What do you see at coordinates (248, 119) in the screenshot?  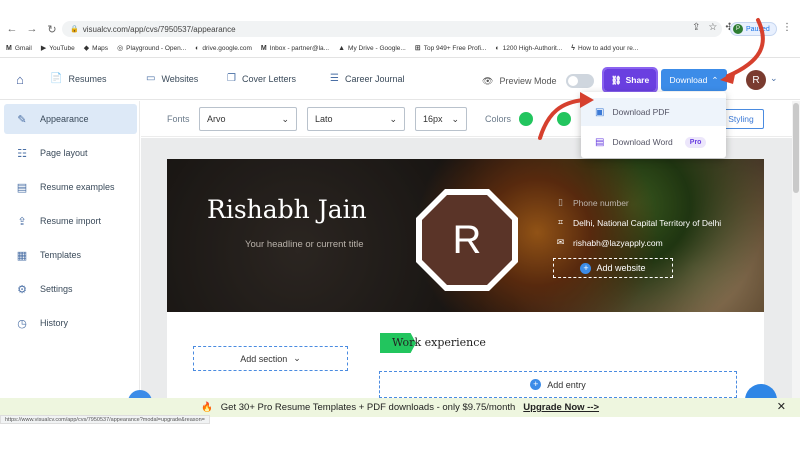 I see `primary-font-select: Arvo ⌄` at bounding box center [248, 119].